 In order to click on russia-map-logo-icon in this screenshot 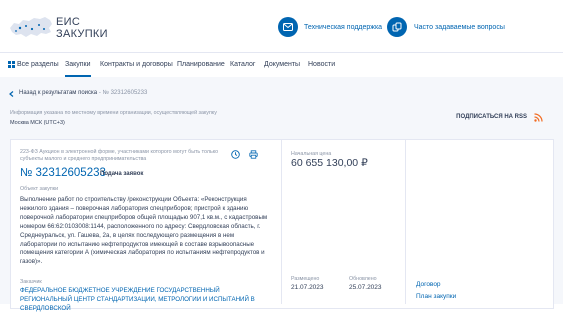, I will do `click(31, 27)`.